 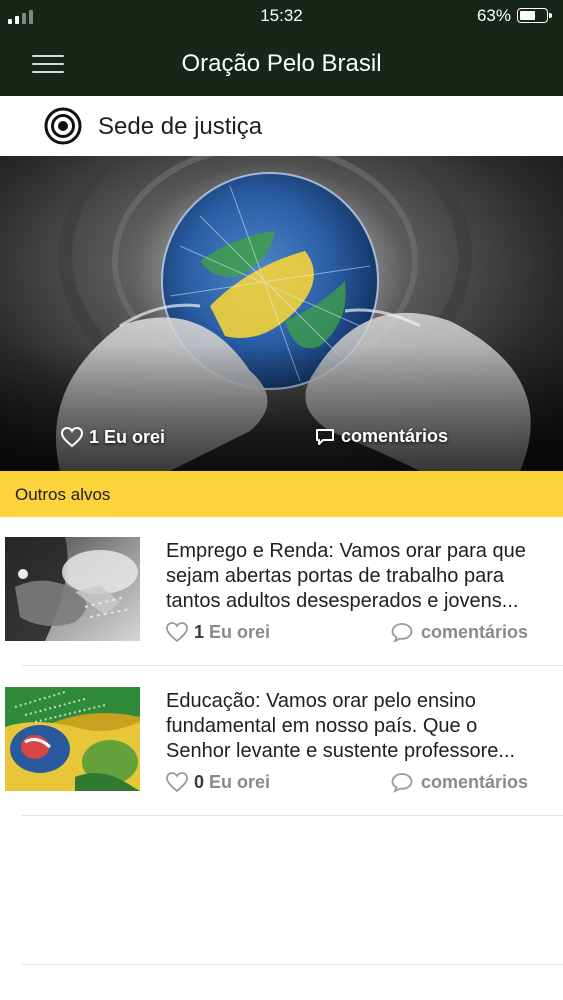 I want to click on page-title: Oração Pelo Brasil, so click(x=281, y=63).